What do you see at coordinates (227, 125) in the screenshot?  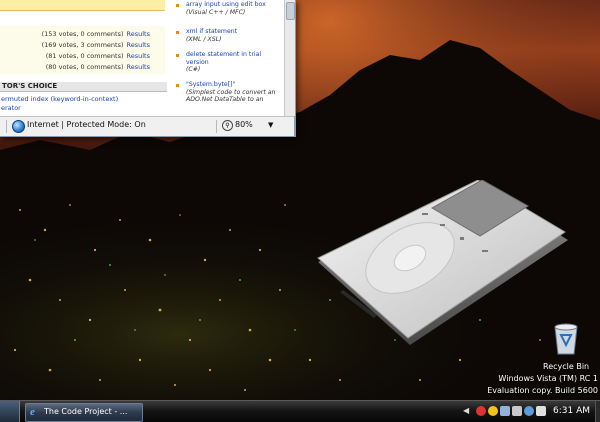 I see `zoom-icon: ⚲` at bounding box center [227, 125].